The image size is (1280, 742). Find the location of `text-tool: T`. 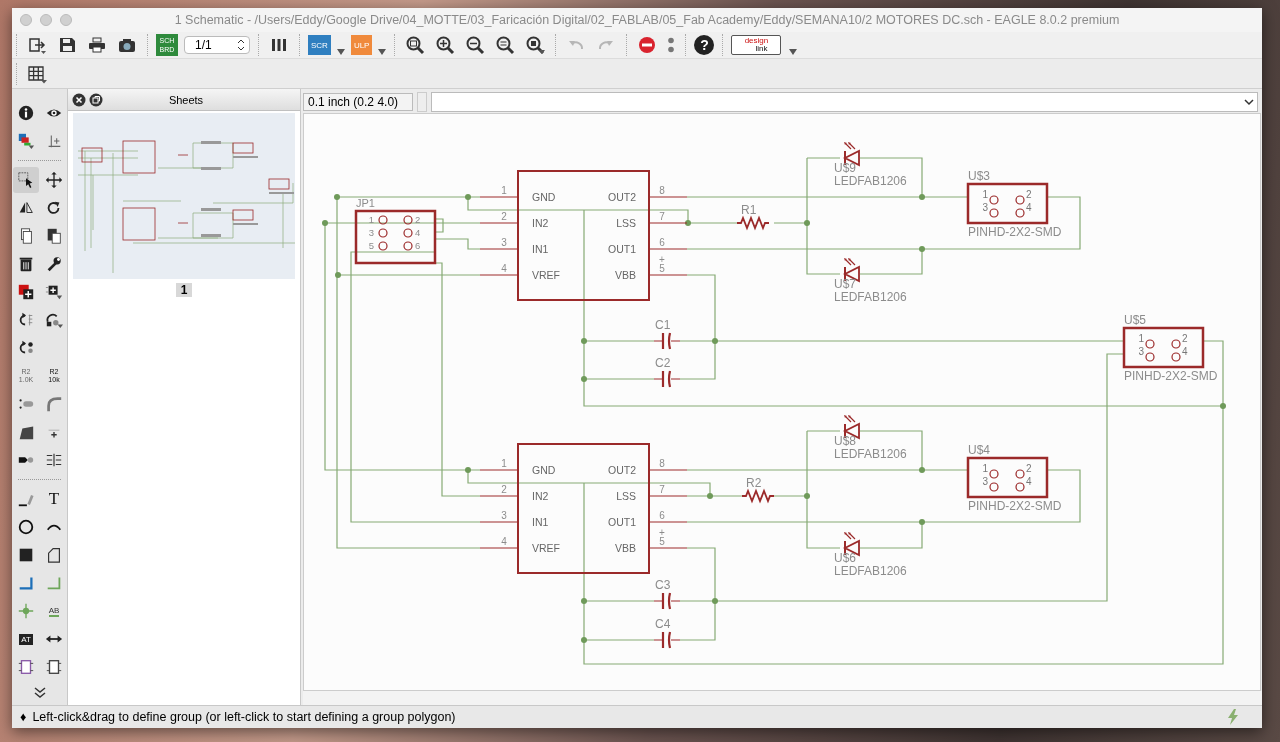

text-tool: T is located at coordinates (54, 499).